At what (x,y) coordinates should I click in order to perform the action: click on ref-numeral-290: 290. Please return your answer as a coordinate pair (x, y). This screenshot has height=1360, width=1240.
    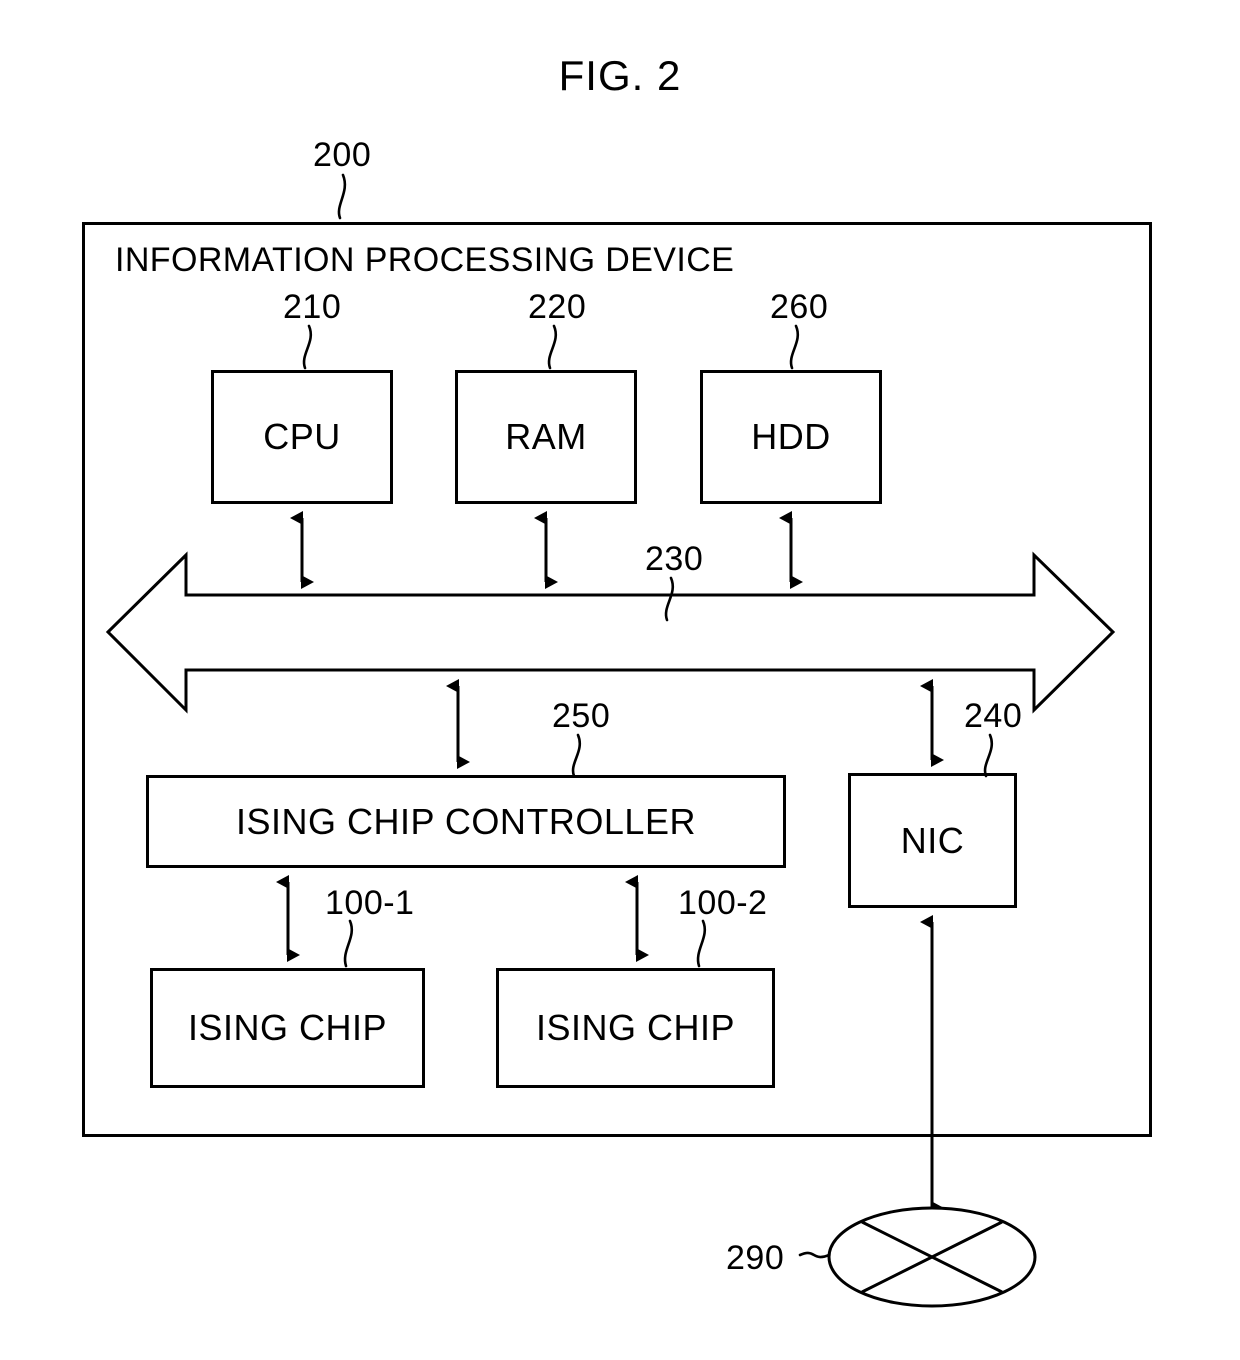
    Looking at the image, I should click on (755, 1258).